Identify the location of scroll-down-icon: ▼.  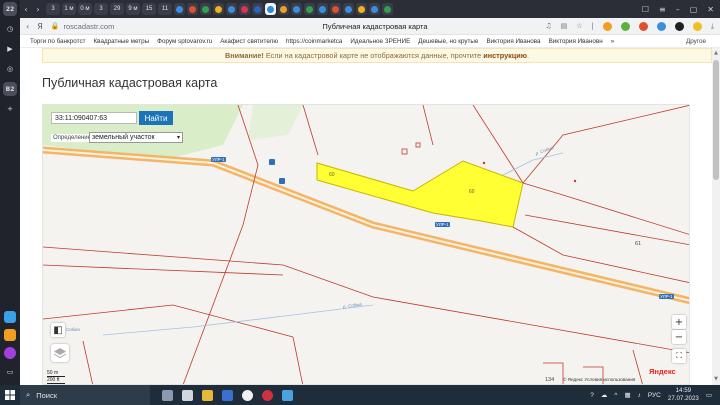
(716, 379).